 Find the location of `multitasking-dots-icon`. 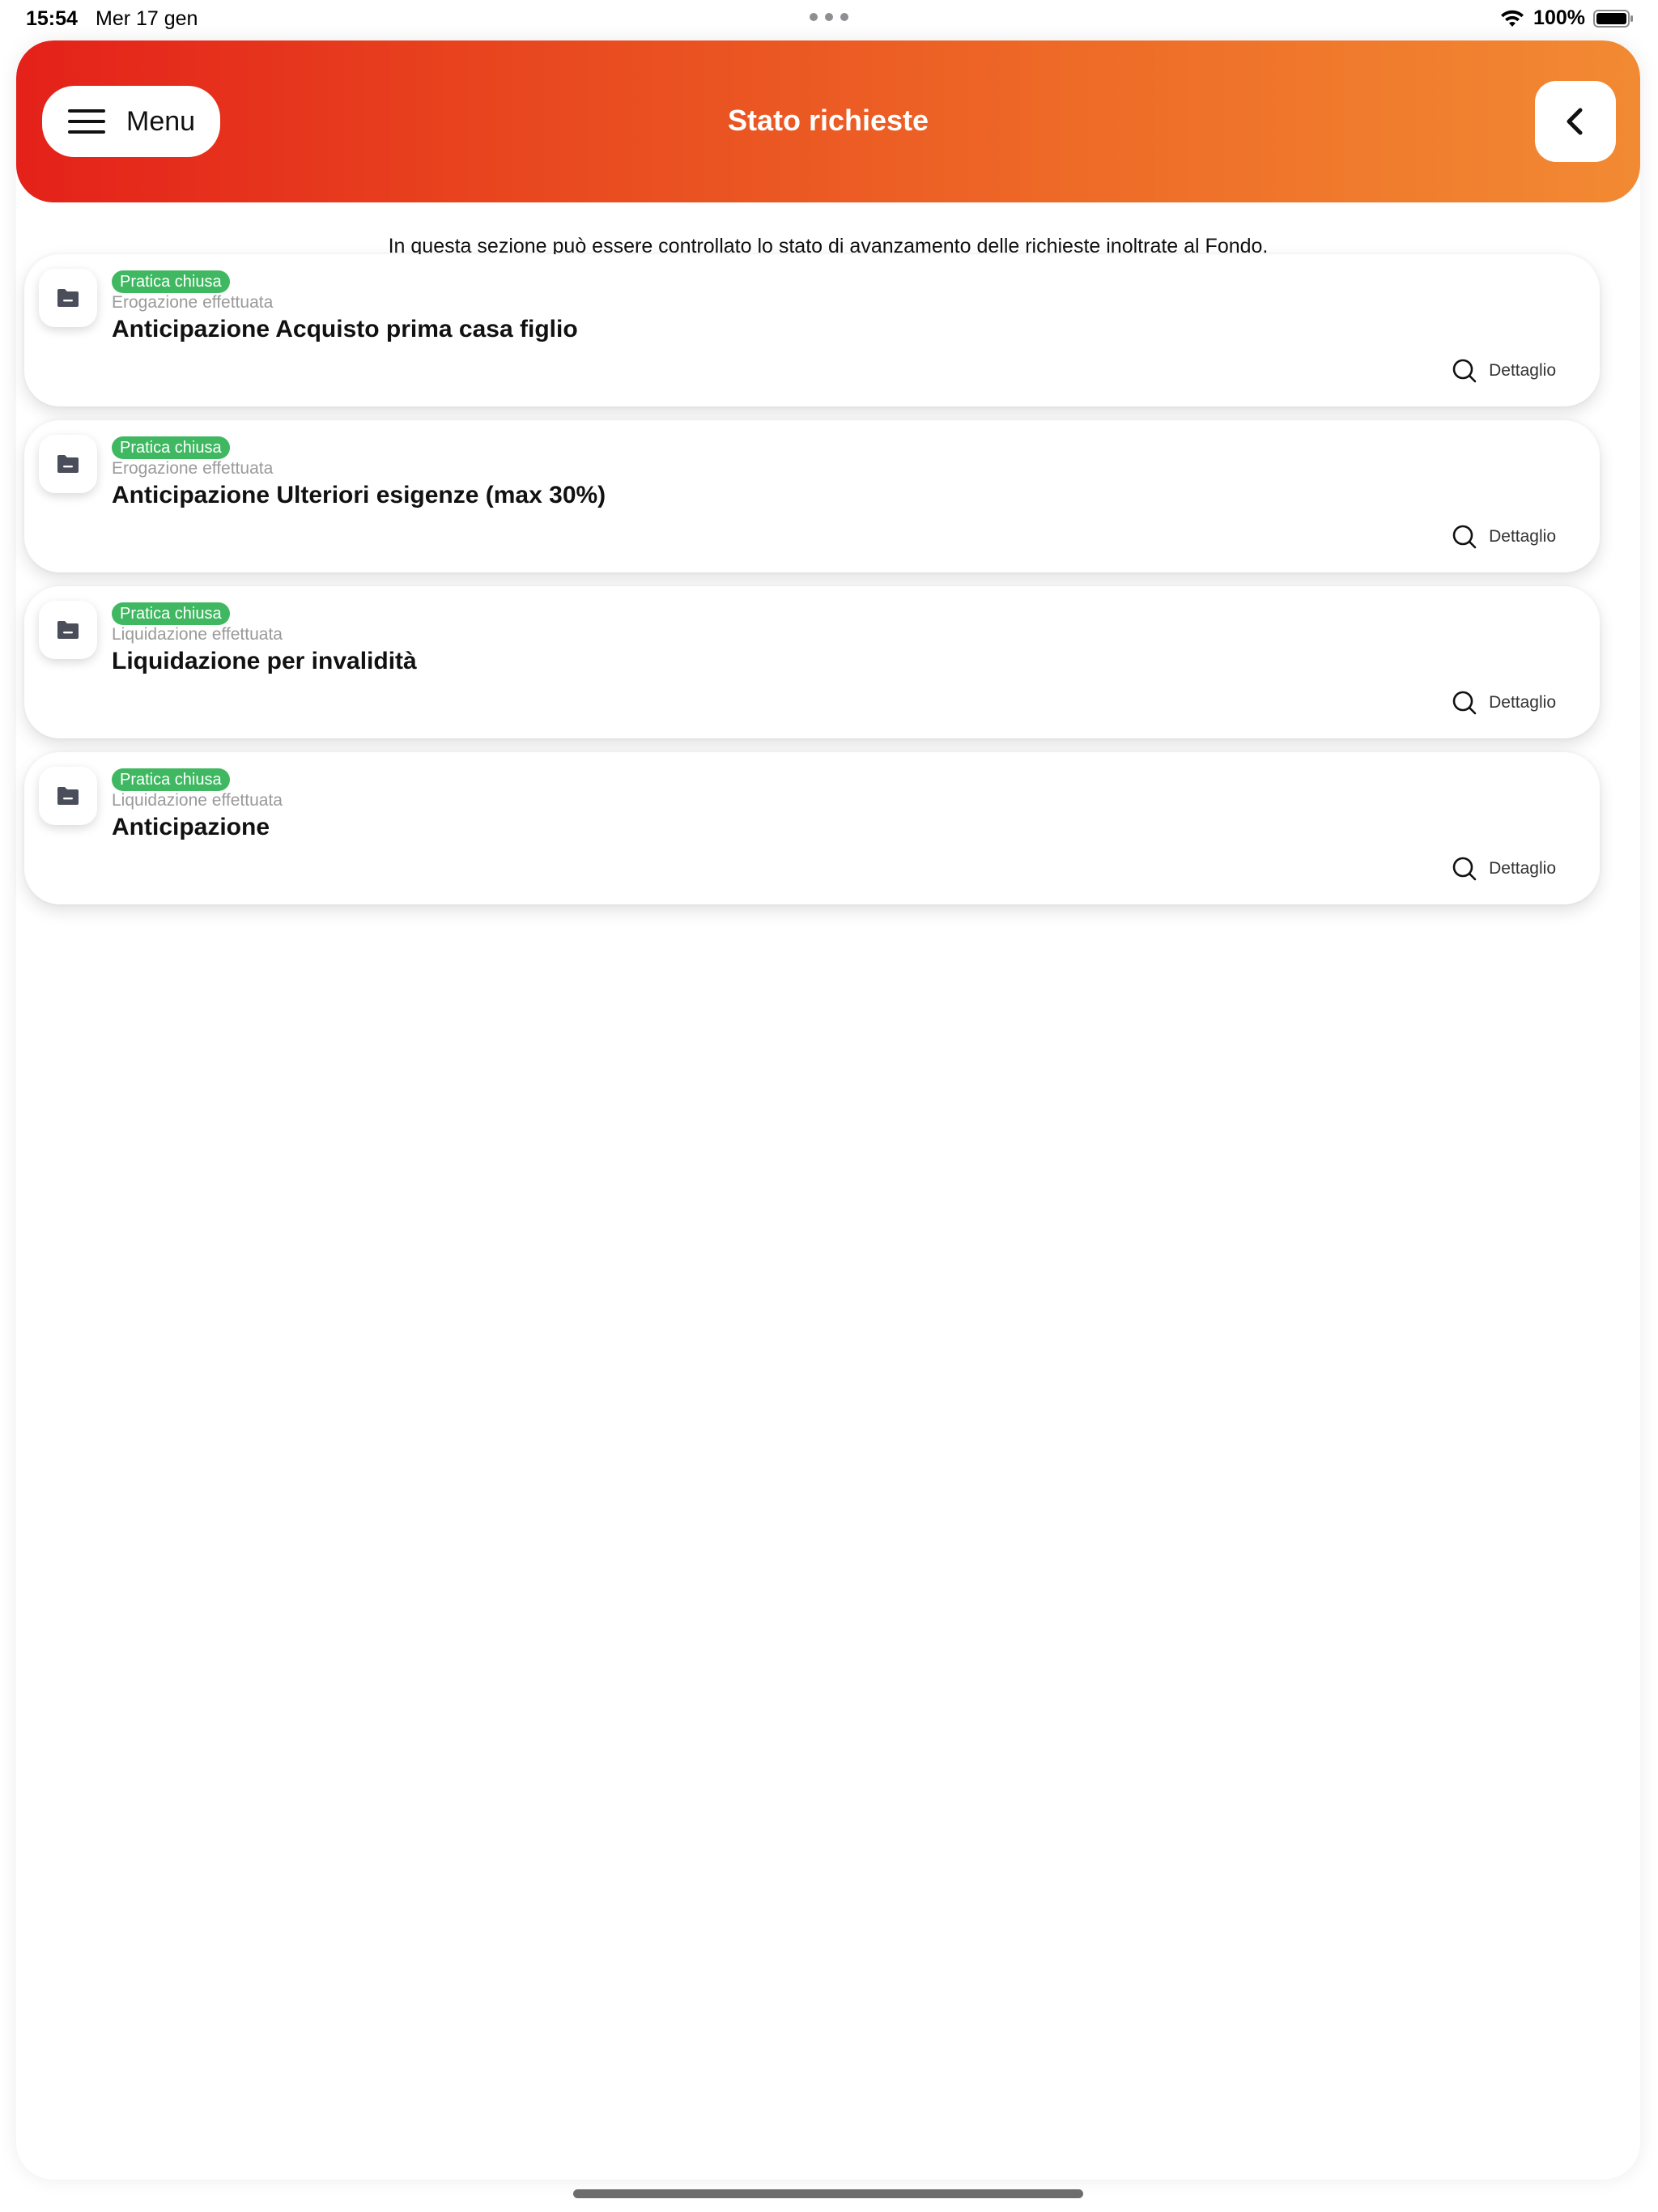

multitasking-dots-icon is located at coordinates (829, 17).